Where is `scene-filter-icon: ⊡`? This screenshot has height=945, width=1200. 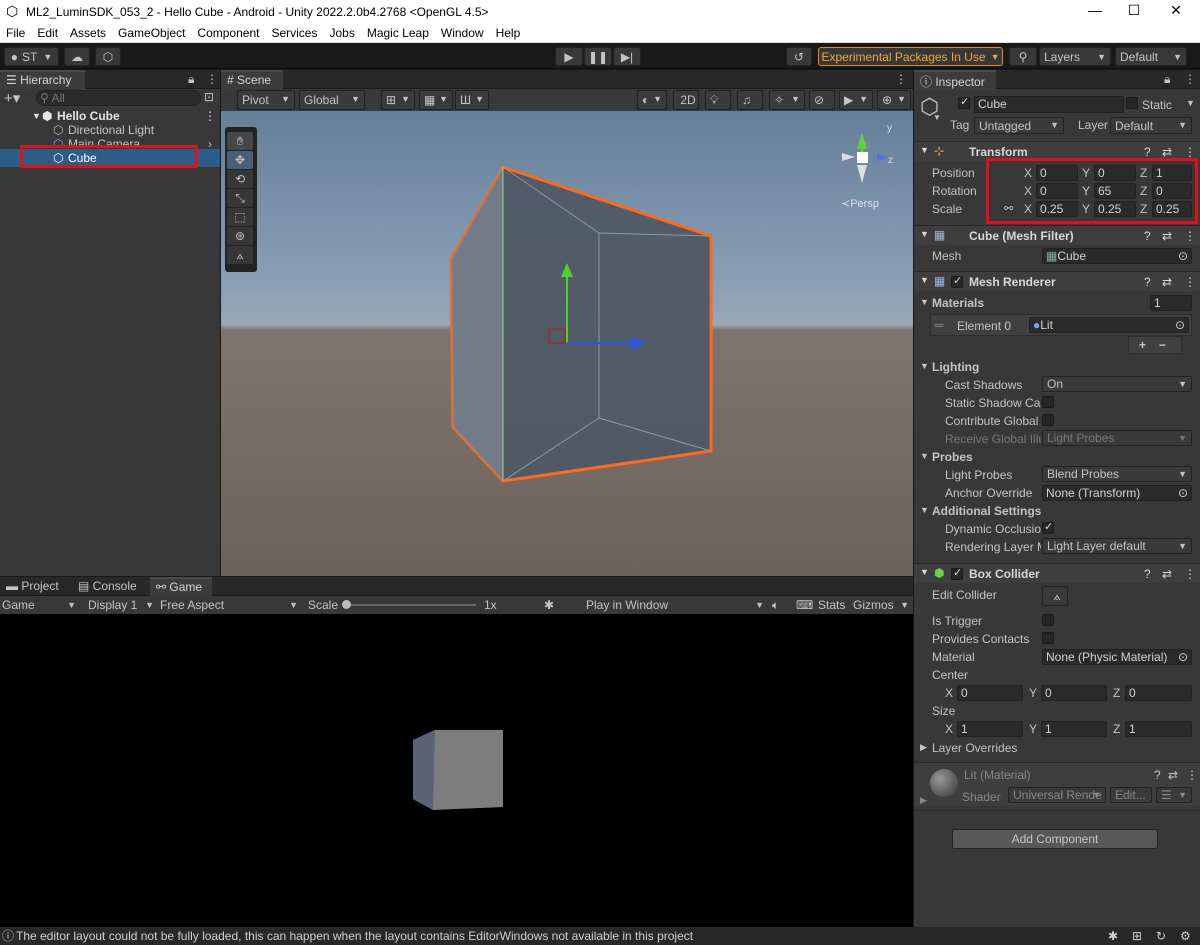
scene-filter-icon: ⊡ is located at coordinates (209, 97).